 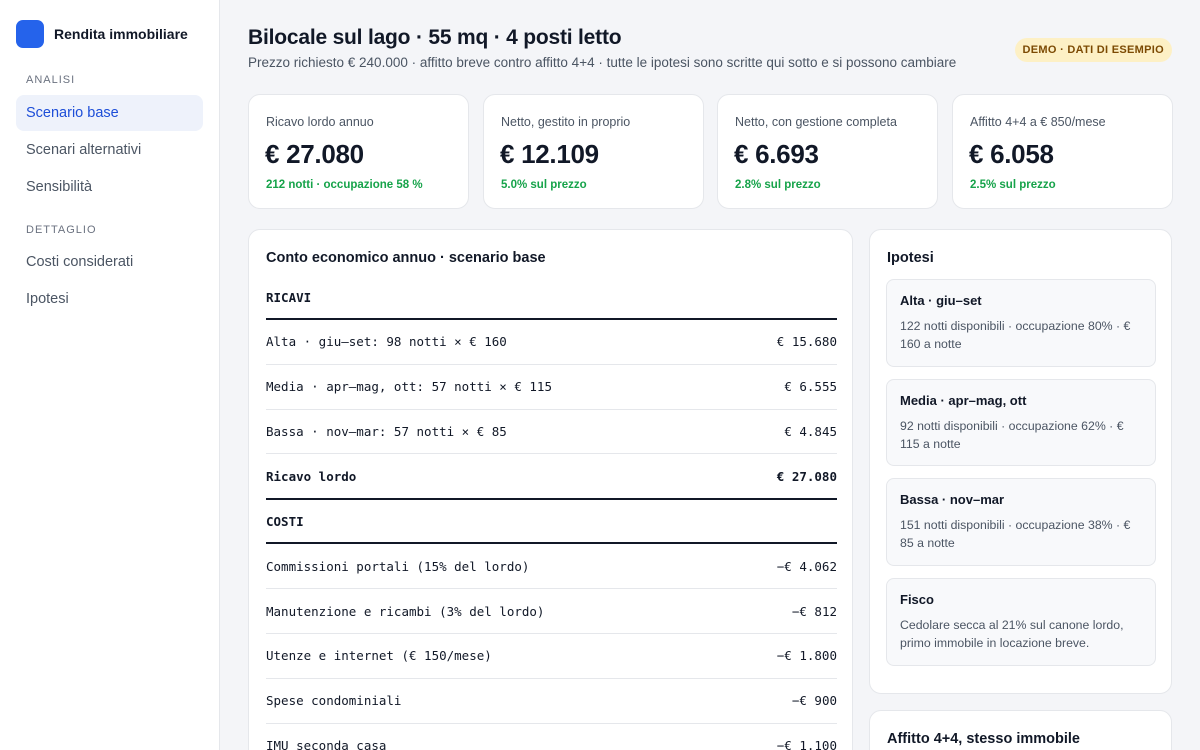 I want to click on row-label: Manutenzione e ricambi (3% del lordo), so click(x=405, y=611).